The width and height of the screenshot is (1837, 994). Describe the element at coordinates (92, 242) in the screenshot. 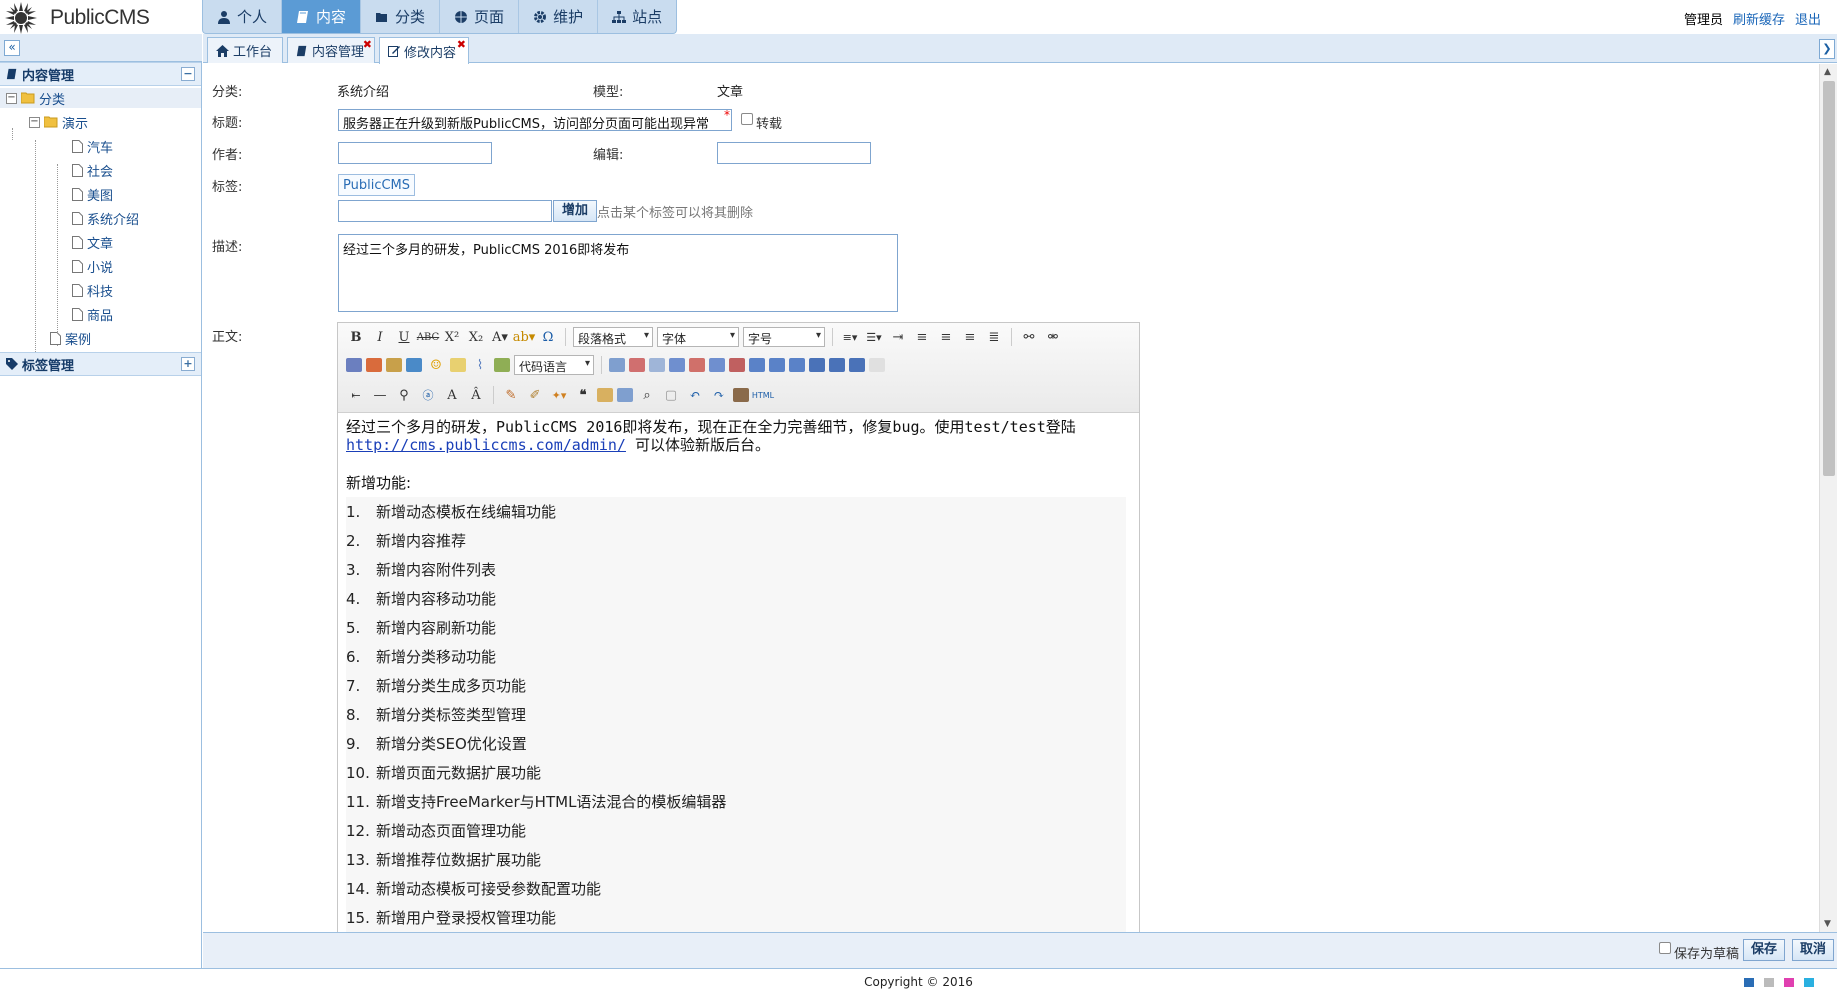

I see `tree-node-child: 文章` at that location.